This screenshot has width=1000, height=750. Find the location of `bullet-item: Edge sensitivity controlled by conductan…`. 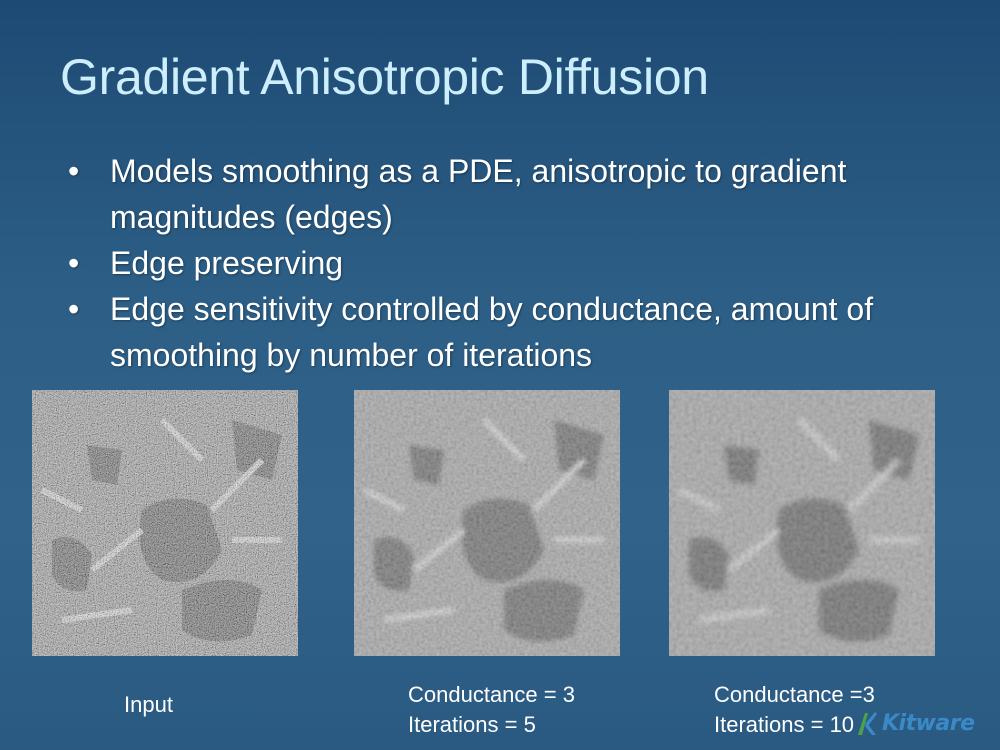

bullet-item: Edge sensitivity controlled by conductan… is located at coordinates (518, 332).